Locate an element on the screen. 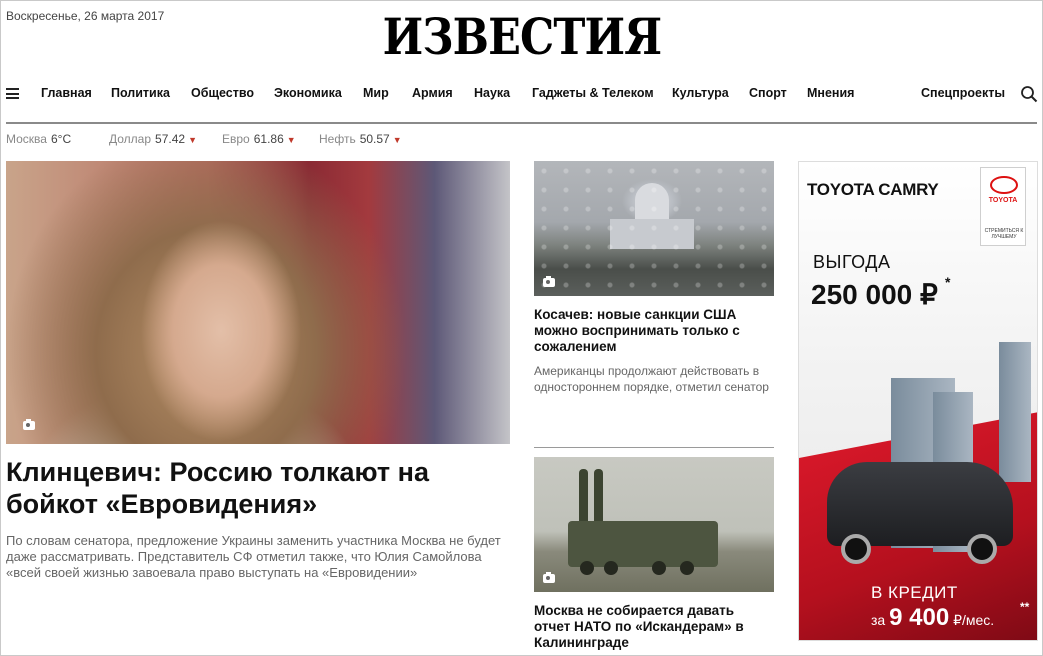  nav-item-science: Наука is located at coordinates (492, 93).